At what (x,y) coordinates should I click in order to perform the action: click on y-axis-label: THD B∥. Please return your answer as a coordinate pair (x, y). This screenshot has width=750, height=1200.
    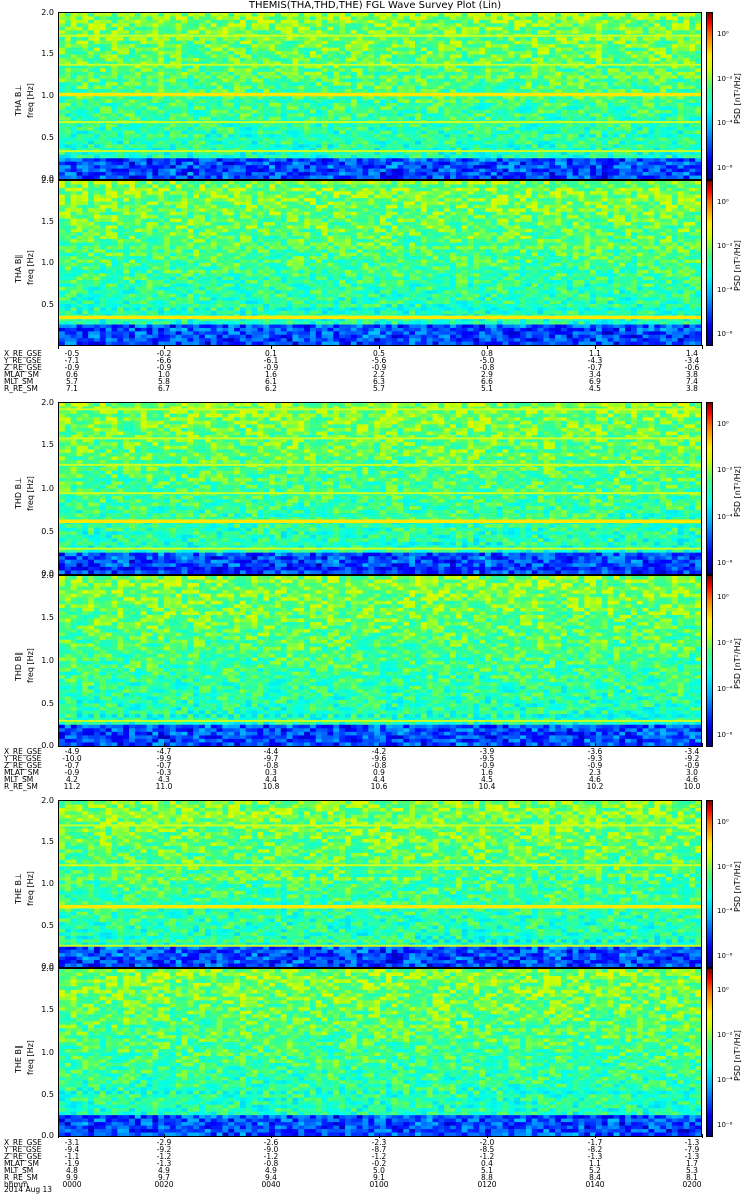
    Looking at the image, I should click on (18, 666).